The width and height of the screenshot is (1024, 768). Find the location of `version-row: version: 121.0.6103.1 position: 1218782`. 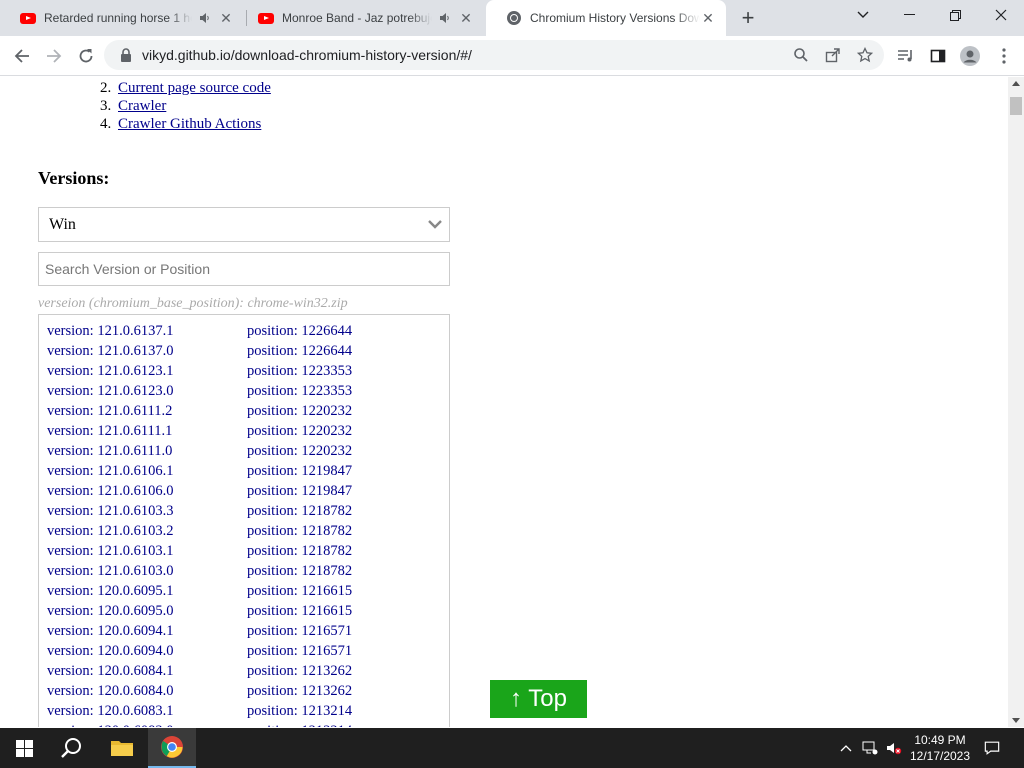

version-row: version: 121.0.6103.1 position: 1218782 is located at coordinates (244, 551).